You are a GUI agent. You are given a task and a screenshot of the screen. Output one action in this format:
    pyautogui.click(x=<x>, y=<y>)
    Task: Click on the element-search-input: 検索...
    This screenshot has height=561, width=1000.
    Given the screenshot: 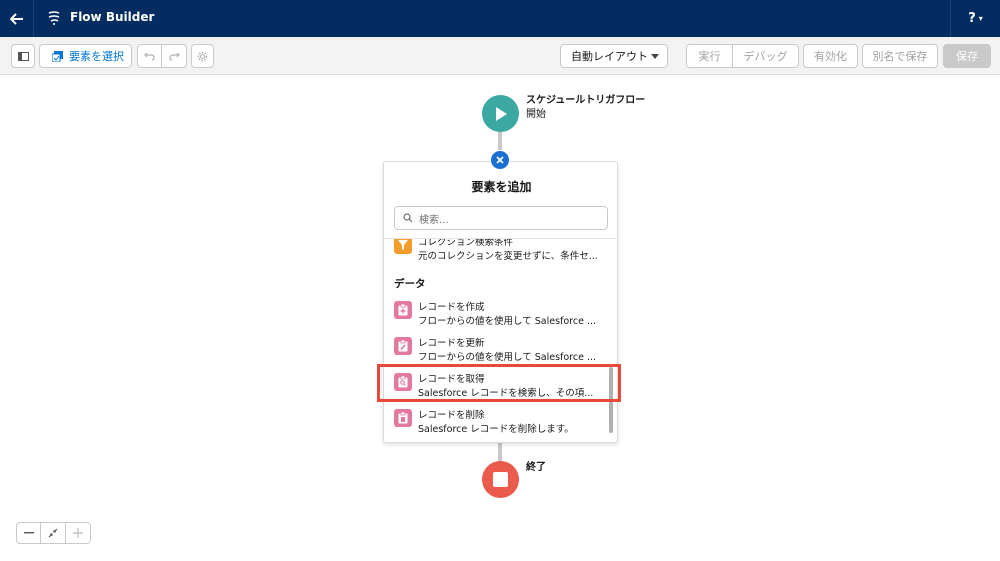 What is the action you would take?
    pyautogui.click(x=501, y=218)
    